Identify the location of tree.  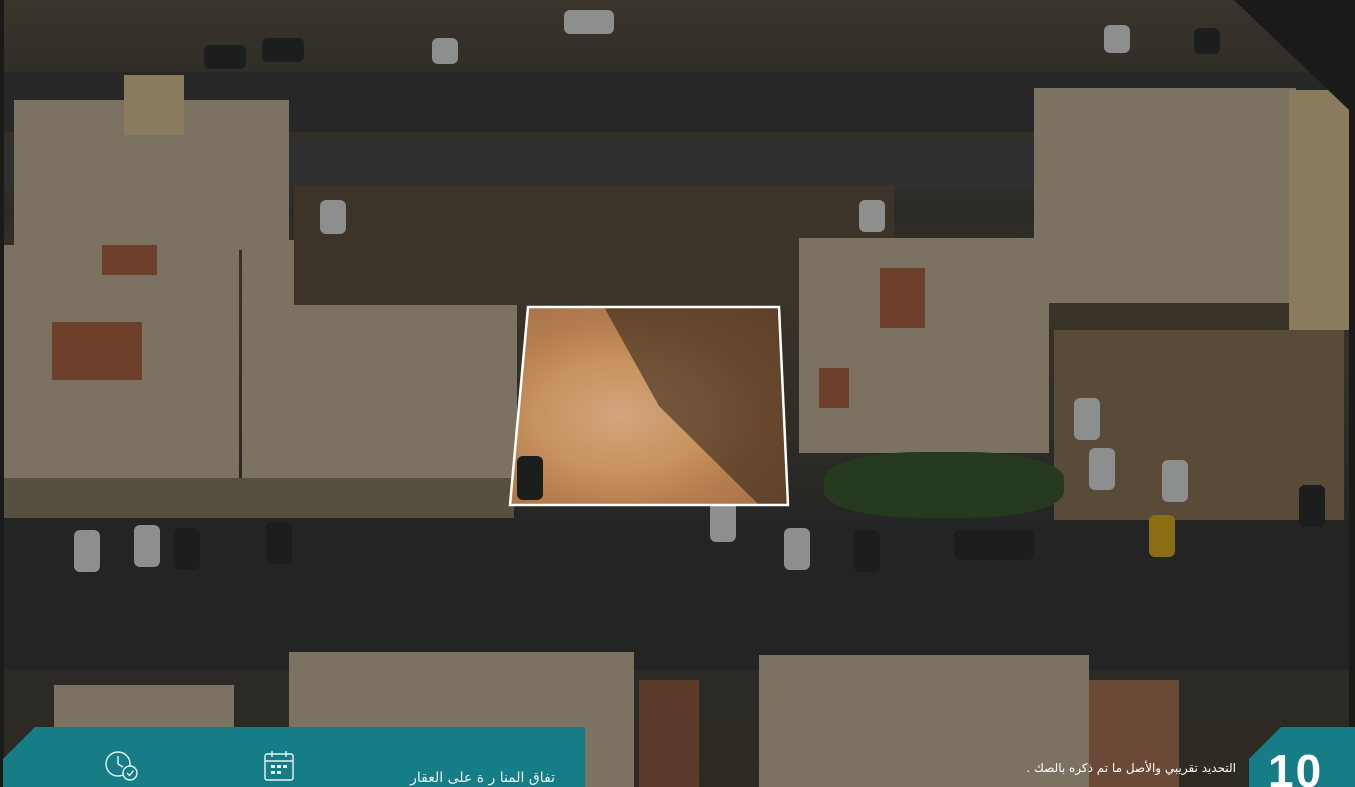
(944, 485).